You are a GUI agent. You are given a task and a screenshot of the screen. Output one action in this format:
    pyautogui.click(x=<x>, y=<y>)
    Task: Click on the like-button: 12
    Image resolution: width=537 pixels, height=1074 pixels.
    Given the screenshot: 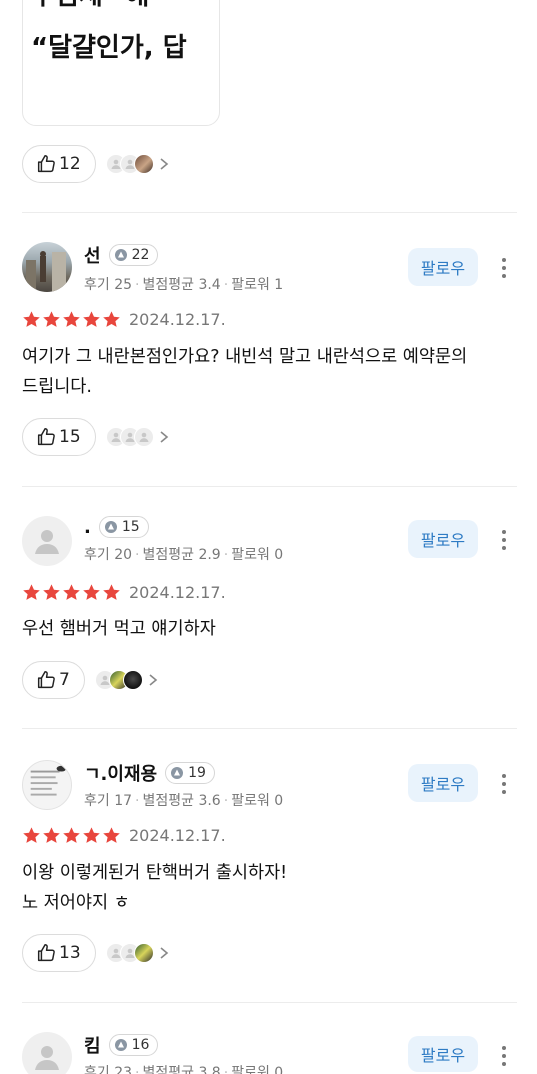 What is the action you would take?
    pyautogui.click(x=59, y=164)
    